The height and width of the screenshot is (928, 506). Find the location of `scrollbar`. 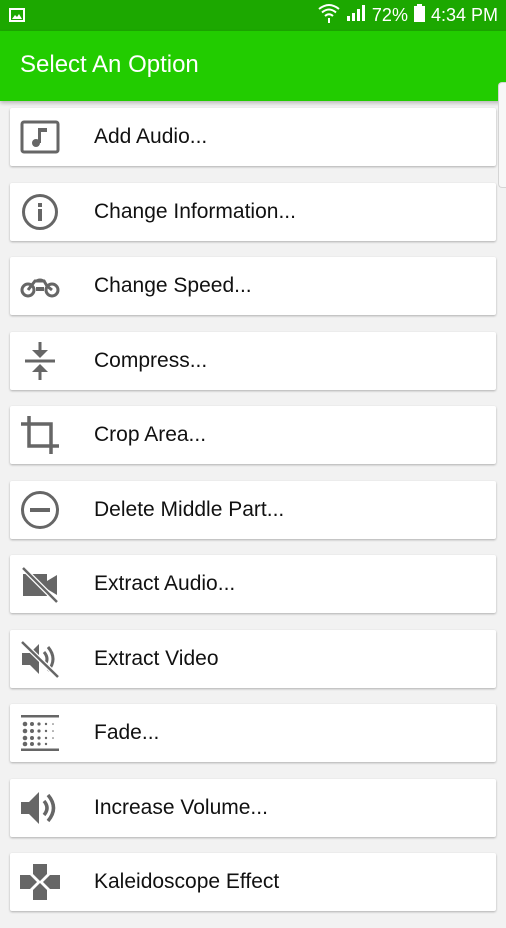

scrollbar is located at coordinates (502, 135).